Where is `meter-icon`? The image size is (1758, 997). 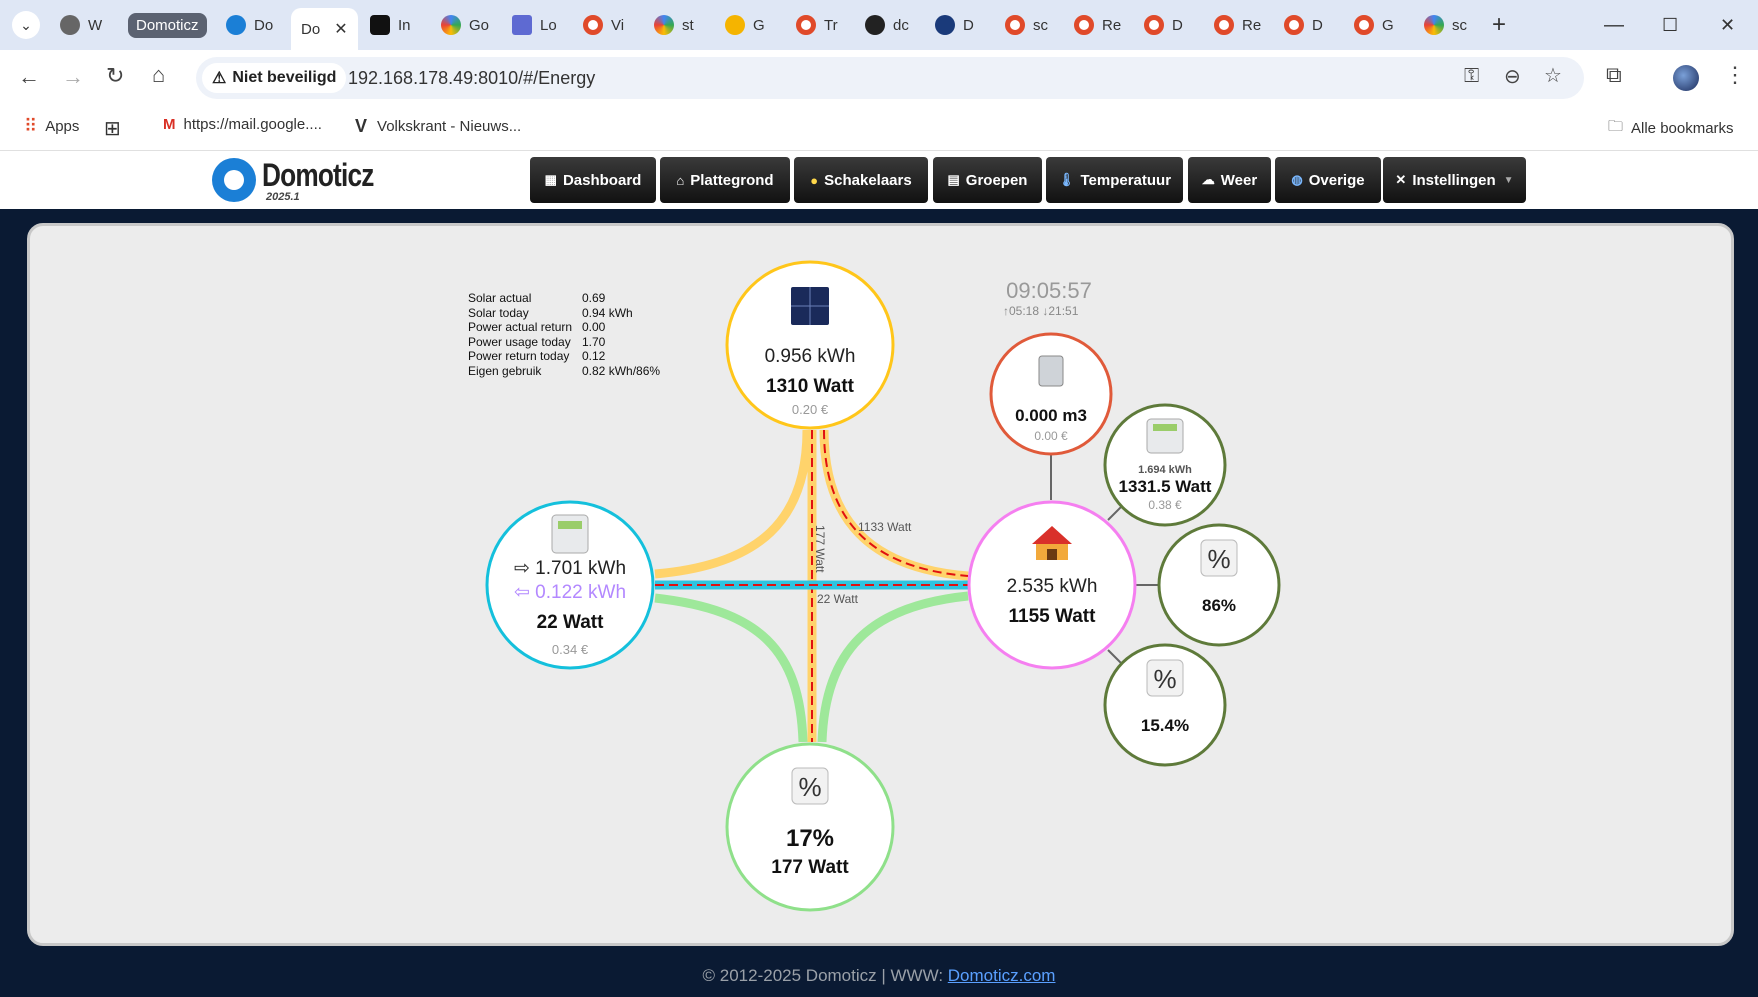 meter-icon is located at coordinates (570, 534).